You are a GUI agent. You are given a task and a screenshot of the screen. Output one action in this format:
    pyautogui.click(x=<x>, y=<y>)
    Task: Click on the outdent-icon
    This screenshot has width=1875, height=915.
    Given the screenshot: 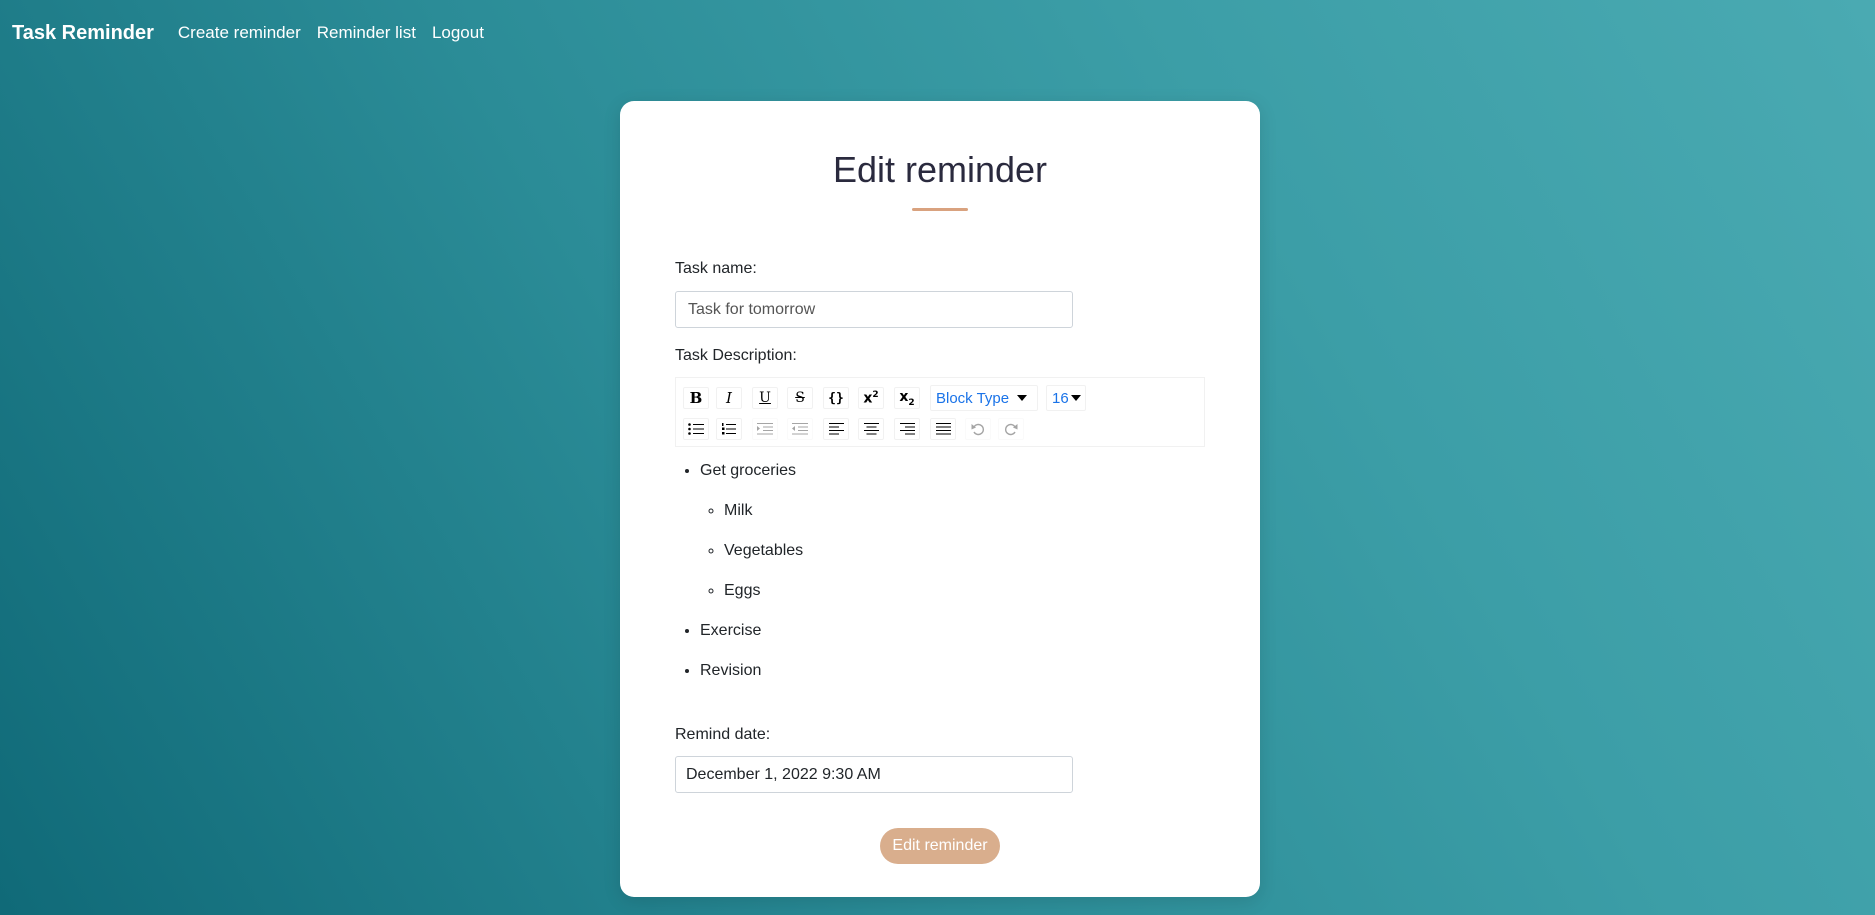 What is the action you would take?
    pyautogui.click(x=800, y=429)
    